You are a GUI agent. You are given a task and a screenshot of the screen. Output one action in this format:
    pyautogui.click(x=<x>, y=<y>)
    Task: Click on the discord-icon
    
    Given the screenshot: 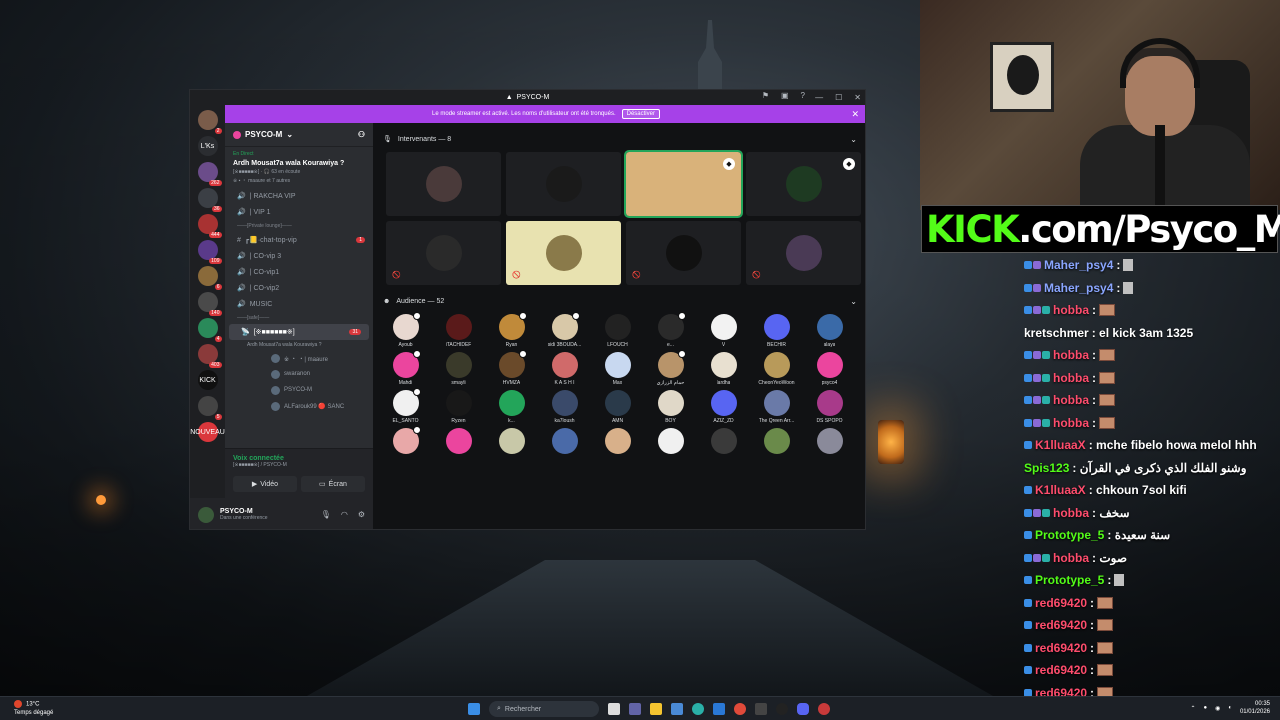 What is the action you would take?
    pyautogui.click(x=803, y=709)
    